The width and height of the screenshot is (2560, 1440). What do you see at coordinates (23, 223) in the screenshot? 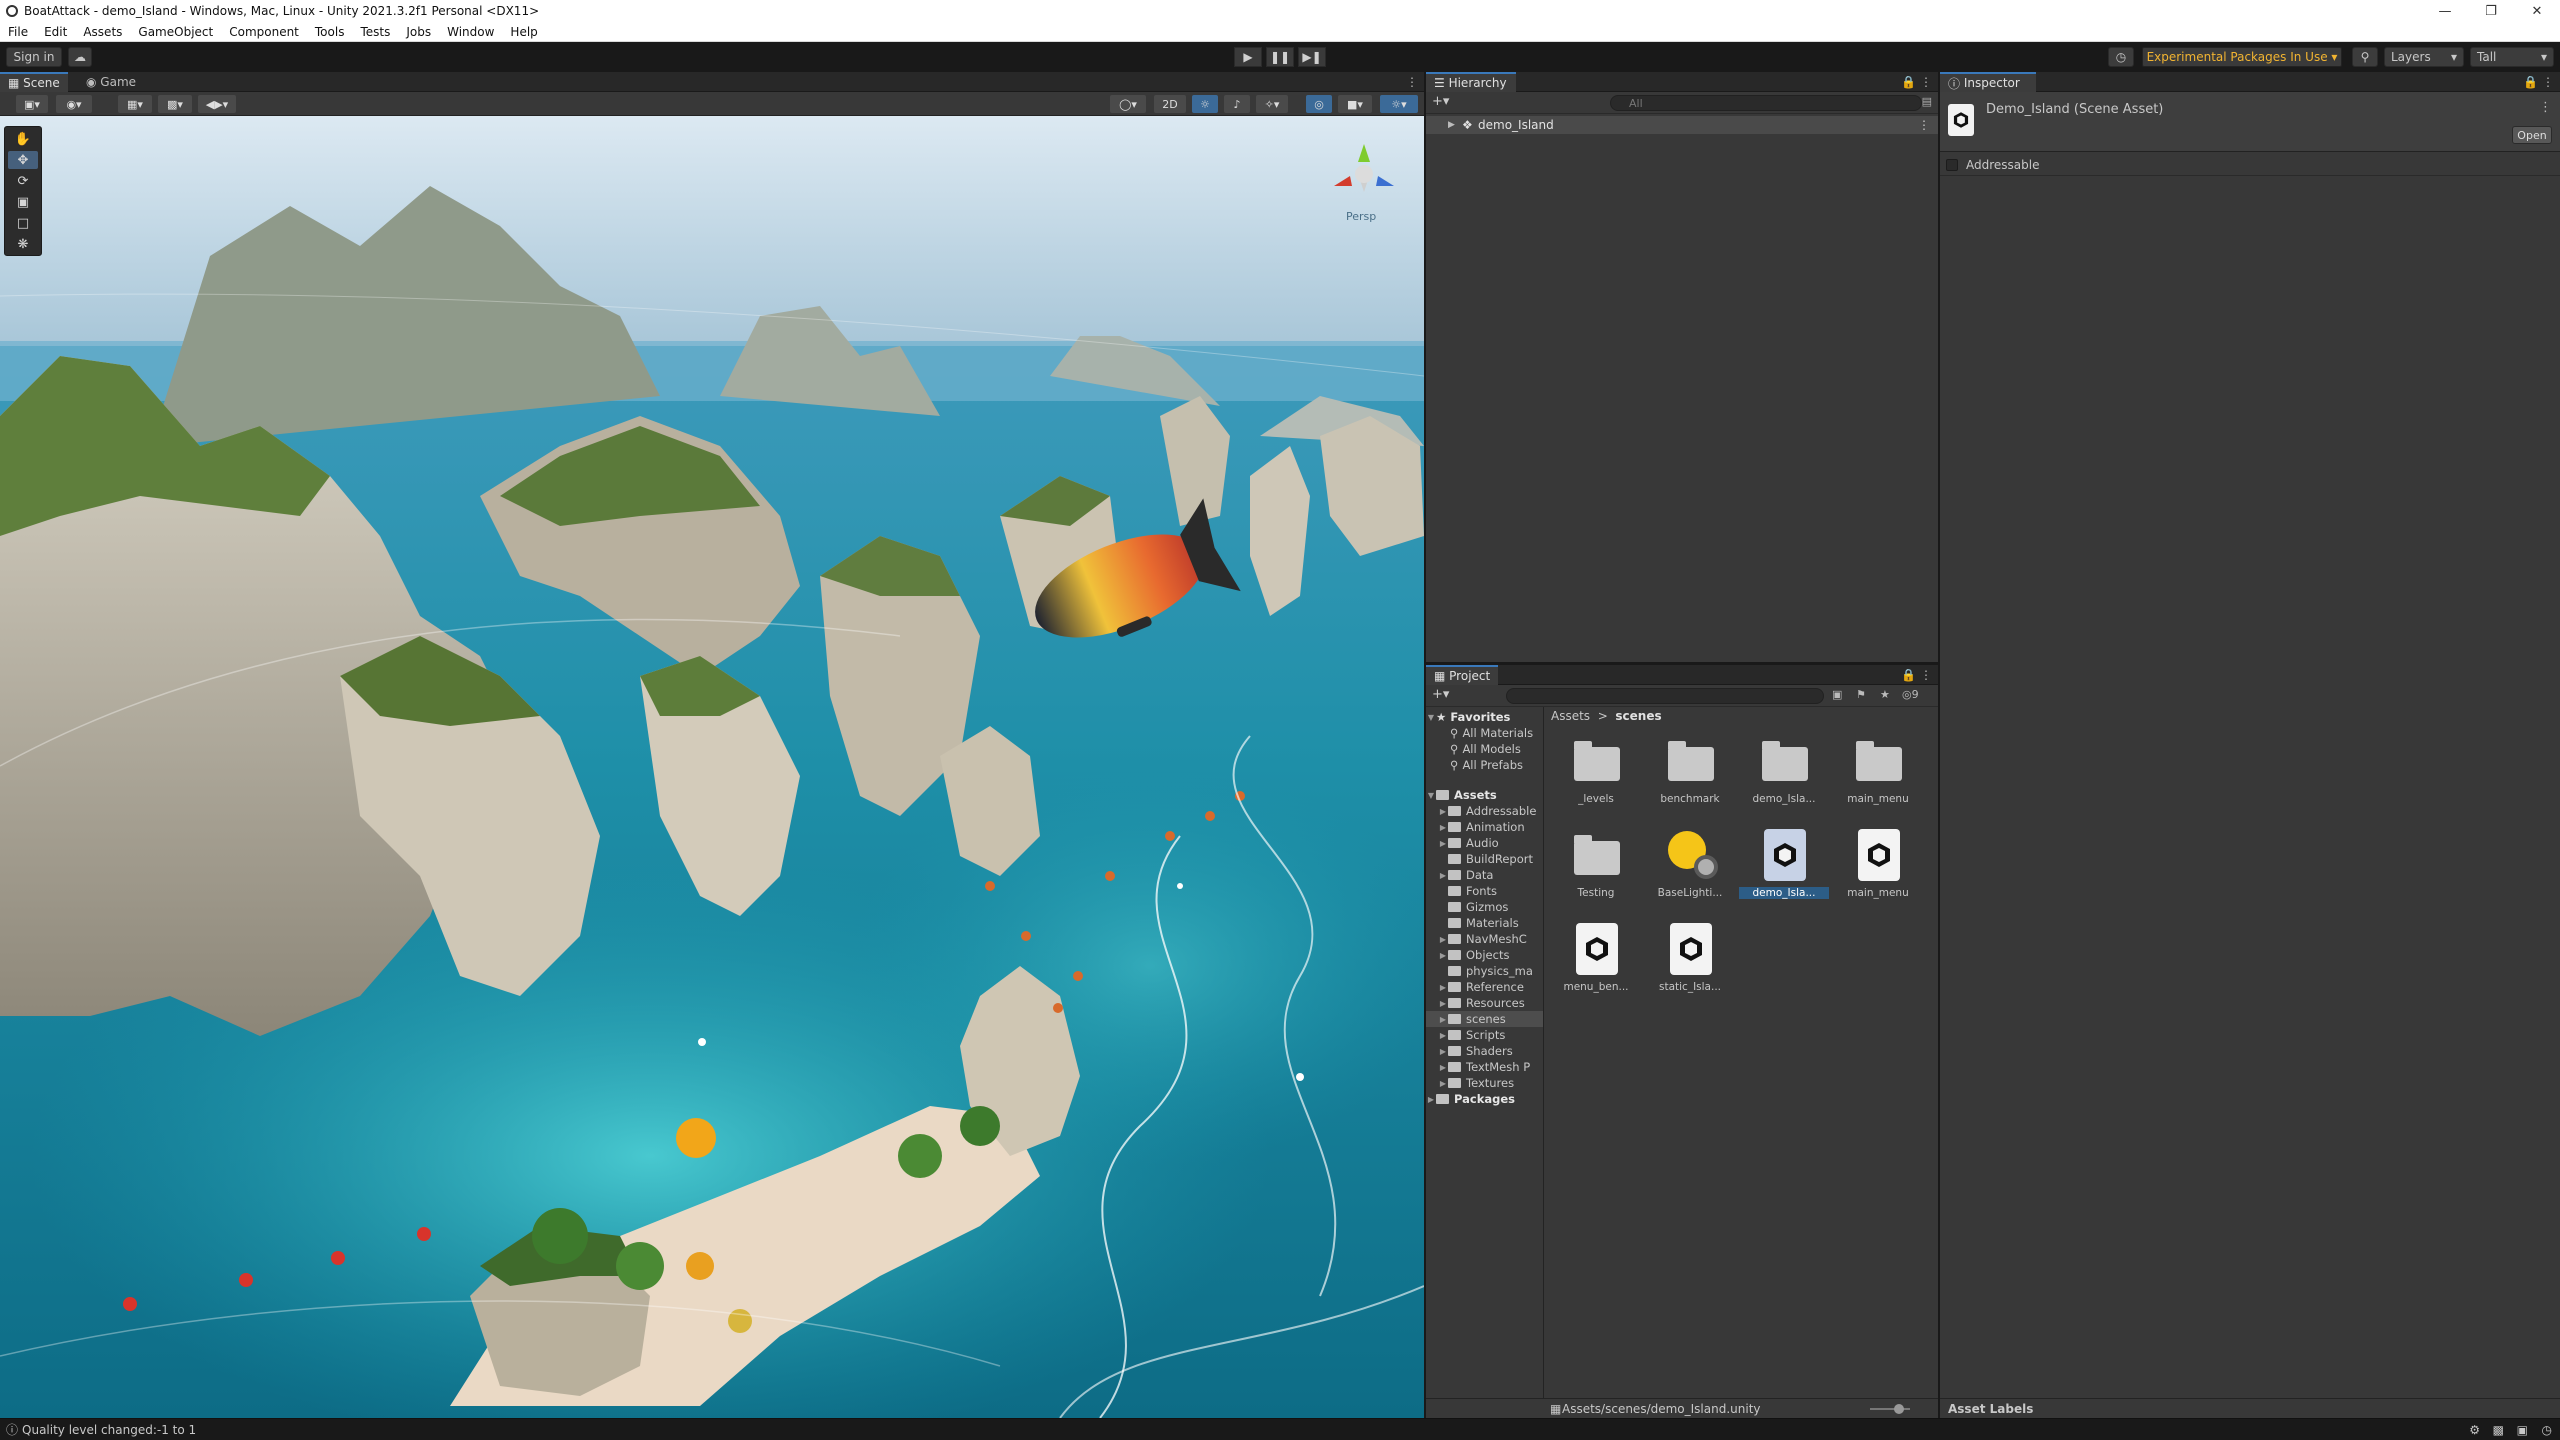
I see `rect-tool-icon: □` at bounding box center [23, 223].